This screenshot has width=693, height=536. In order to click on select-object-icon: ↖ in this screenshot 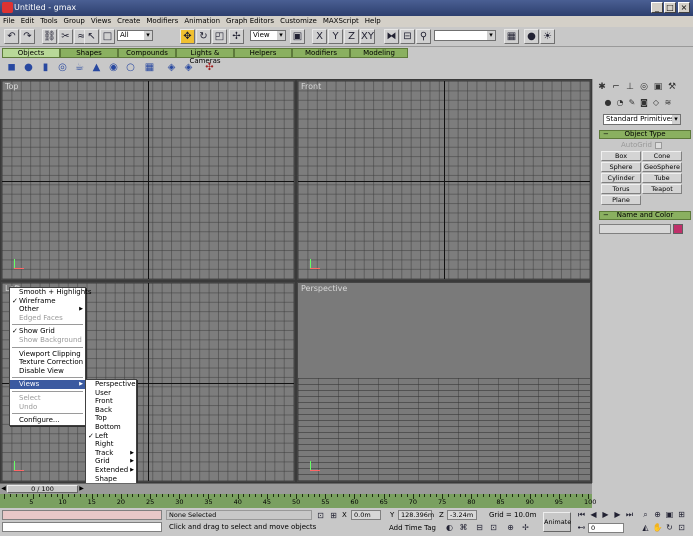, I will do `click(91, 36)`.